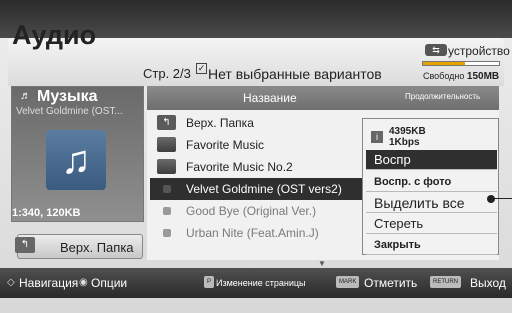 This screenshot has width=512, height=313. Describe the element at coordinates (201, 68) in the screenshot. I see `checkbox-icon: ✓` at that location.